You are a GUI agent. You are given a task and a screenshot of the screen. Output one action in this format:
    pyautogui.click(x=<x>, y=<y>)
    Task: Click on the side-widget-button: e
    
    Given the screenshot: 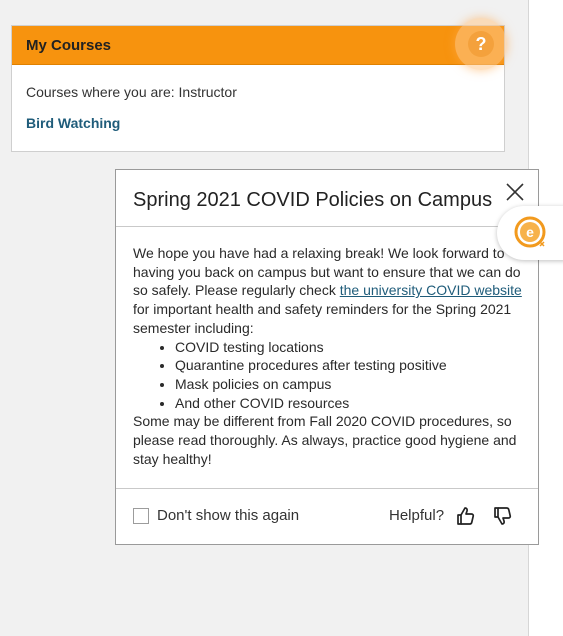 What is the action you would take?
    pyautogui.click(x=530, y=233)
    